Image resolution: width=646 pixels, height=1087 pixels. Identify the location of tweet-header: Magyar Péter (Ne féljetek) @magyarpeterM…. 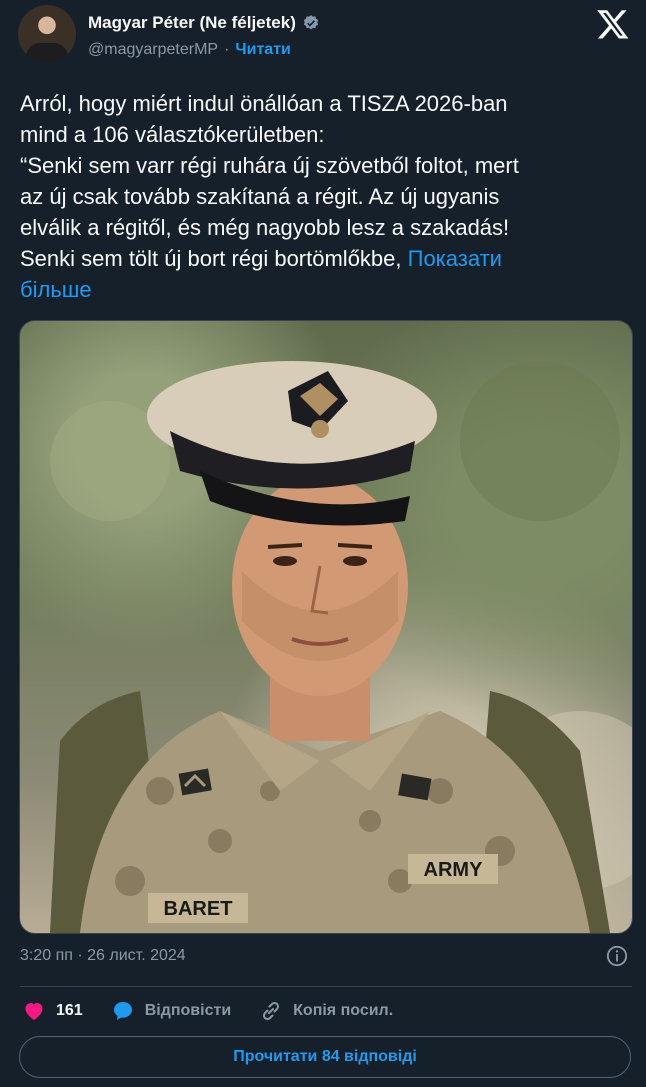
(327, 37).